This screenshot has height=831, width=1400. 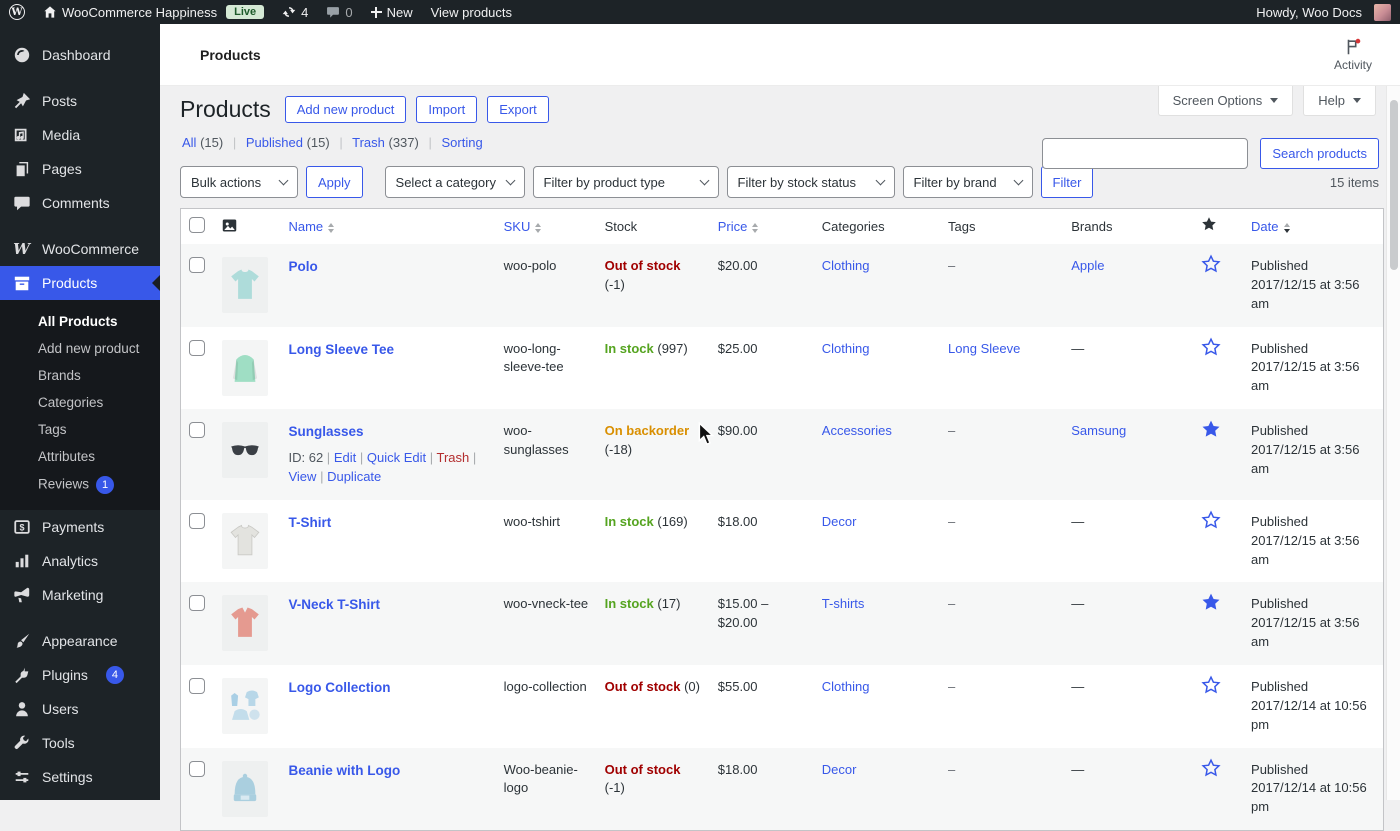 I want to click on apply-button: Apply, so click(x=334, y=182).